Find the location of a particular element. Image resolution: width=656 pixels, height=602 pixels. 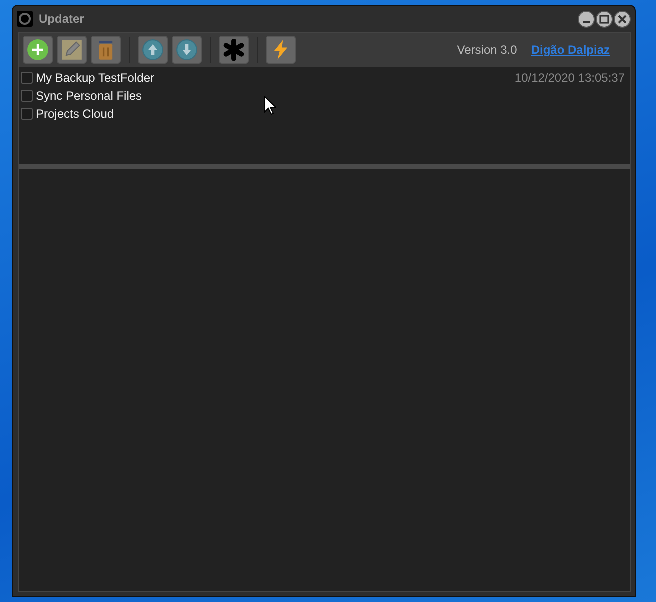

pencil-icon is located at coordinates (72, 50).